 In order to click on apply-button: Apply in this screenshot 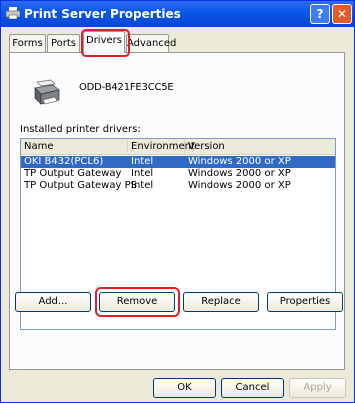, I will do `click(317, 388)`.